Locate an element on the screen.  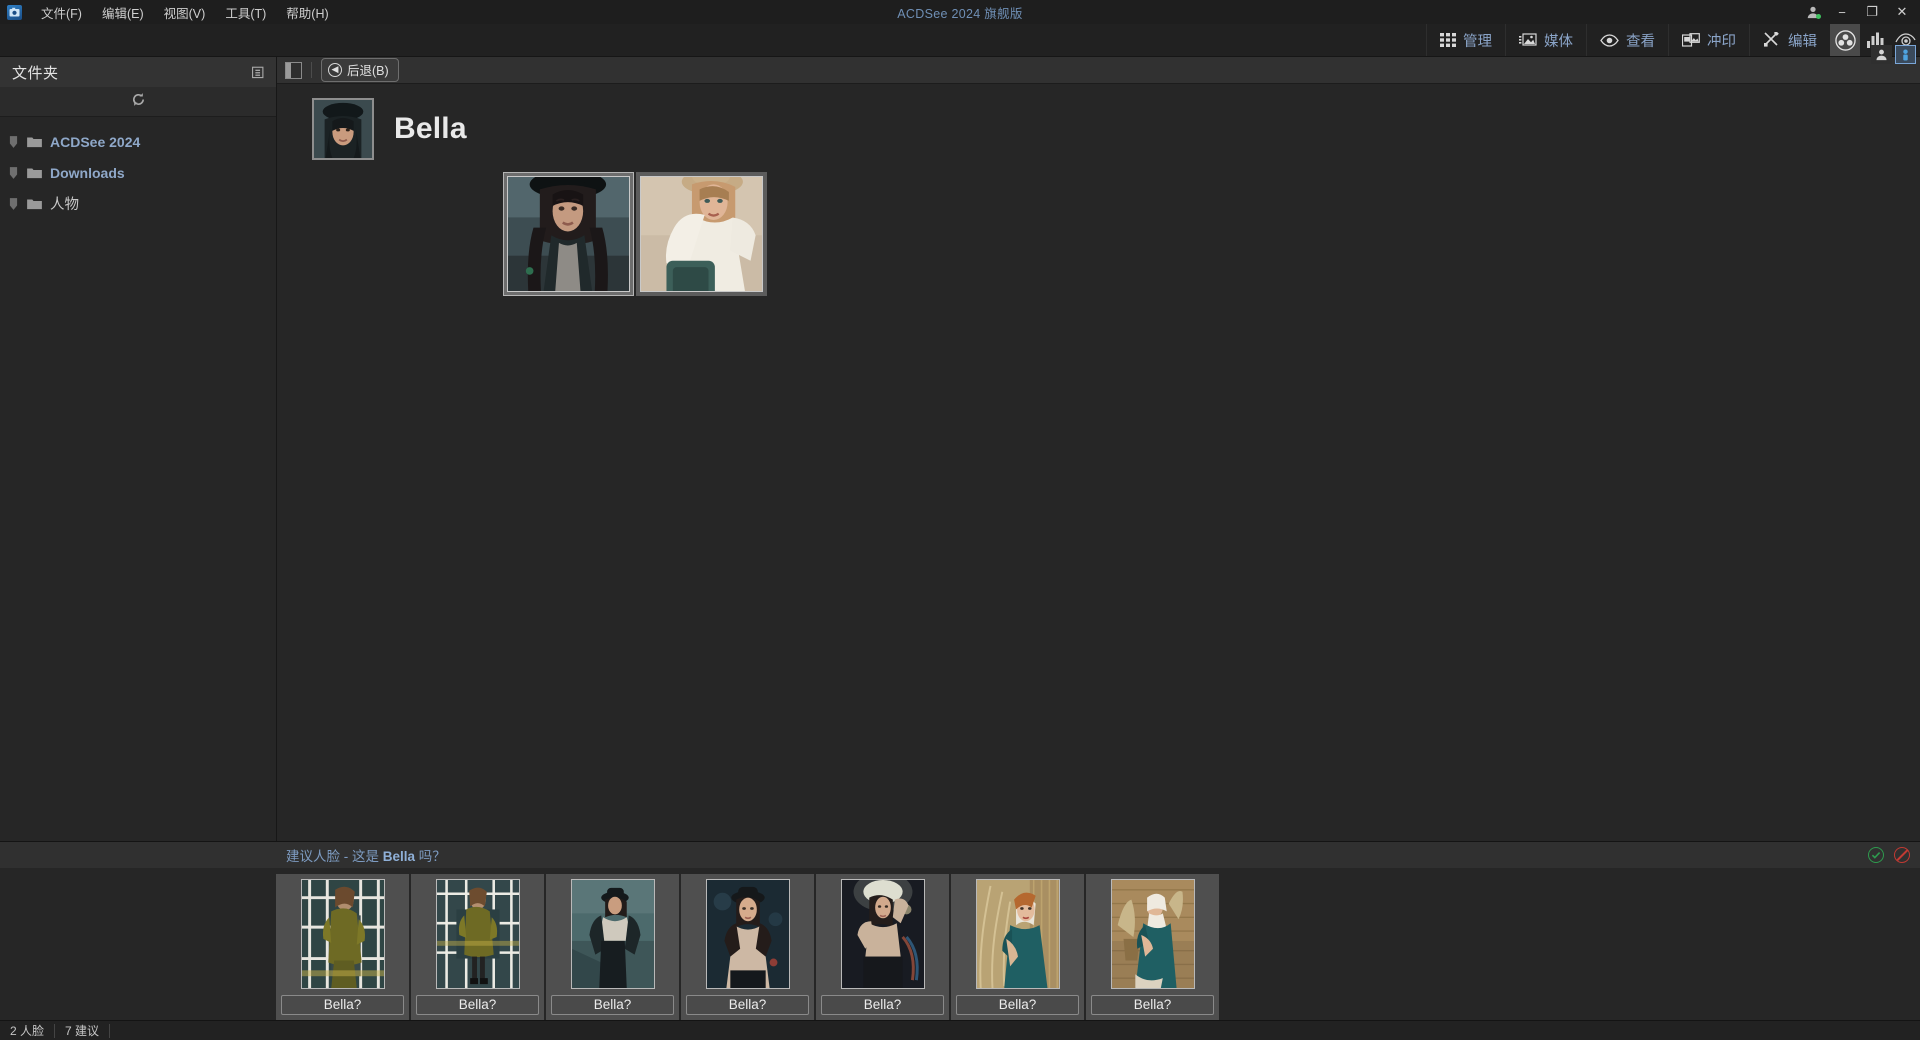
close-button: ✕ is located at coordinates (1902, 12).